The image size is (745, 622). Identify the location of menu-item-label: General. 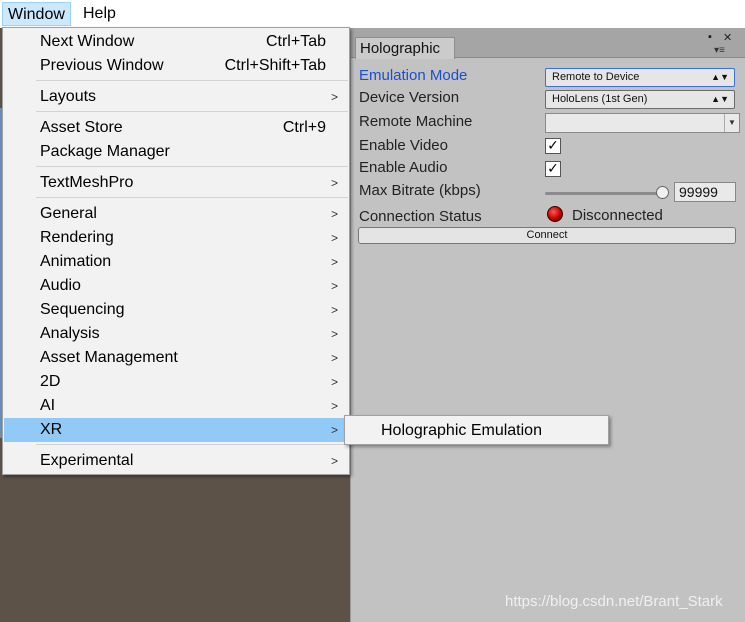
(68, 213).